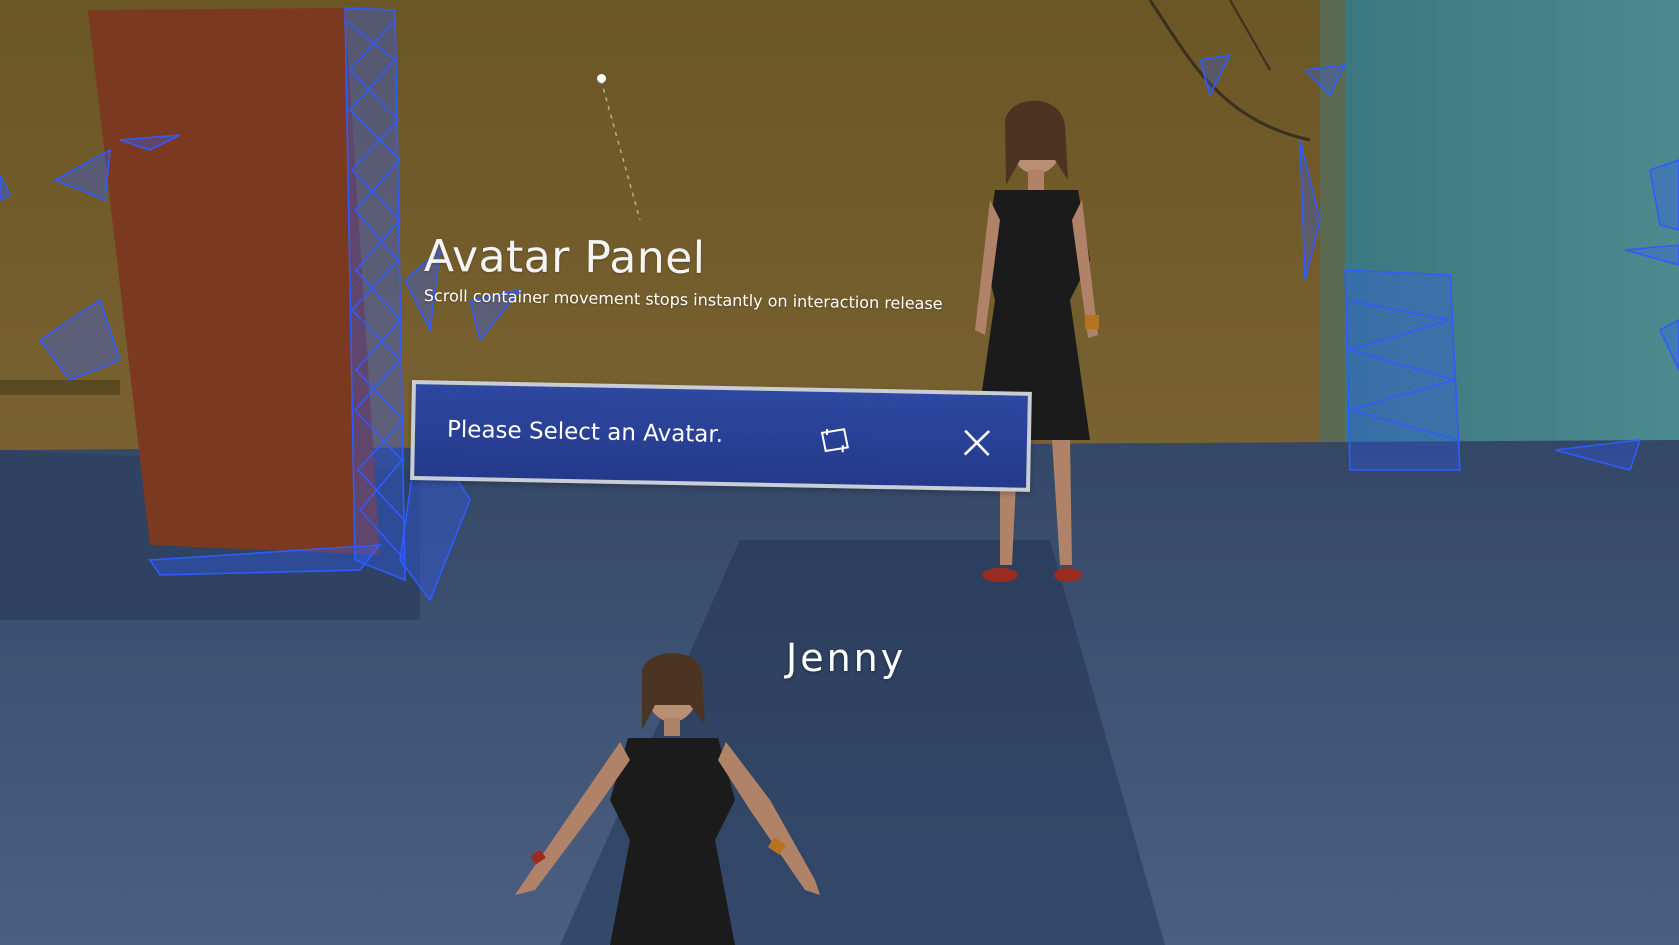 This screenshot has width=1679, height=945. I want to click on avatar-name-label: Jenny, so click(846, 658).